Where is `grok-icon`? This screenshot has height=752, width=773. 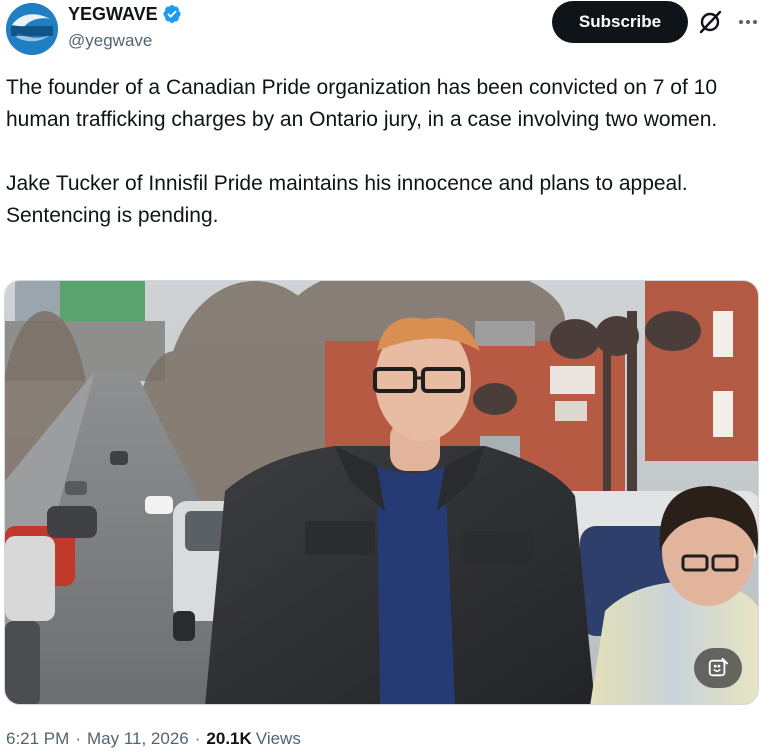
grok-icon is located at coordinates (710, 22).